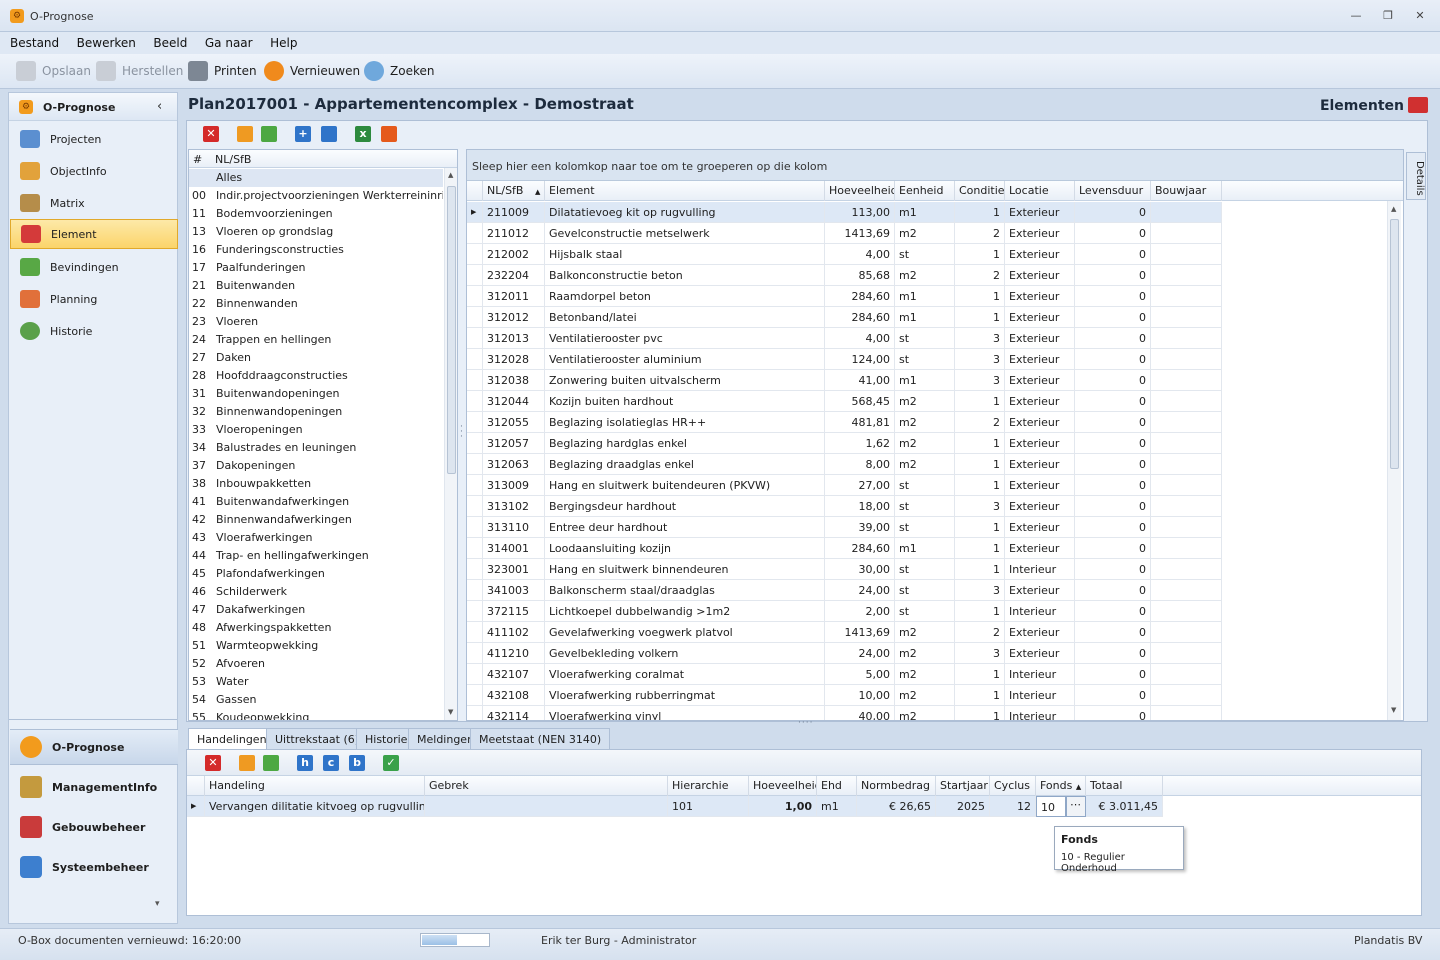 The width and height of the screenshot is (1440, 960). I want to click on list-item: 27 Daken, so click(316, 358).